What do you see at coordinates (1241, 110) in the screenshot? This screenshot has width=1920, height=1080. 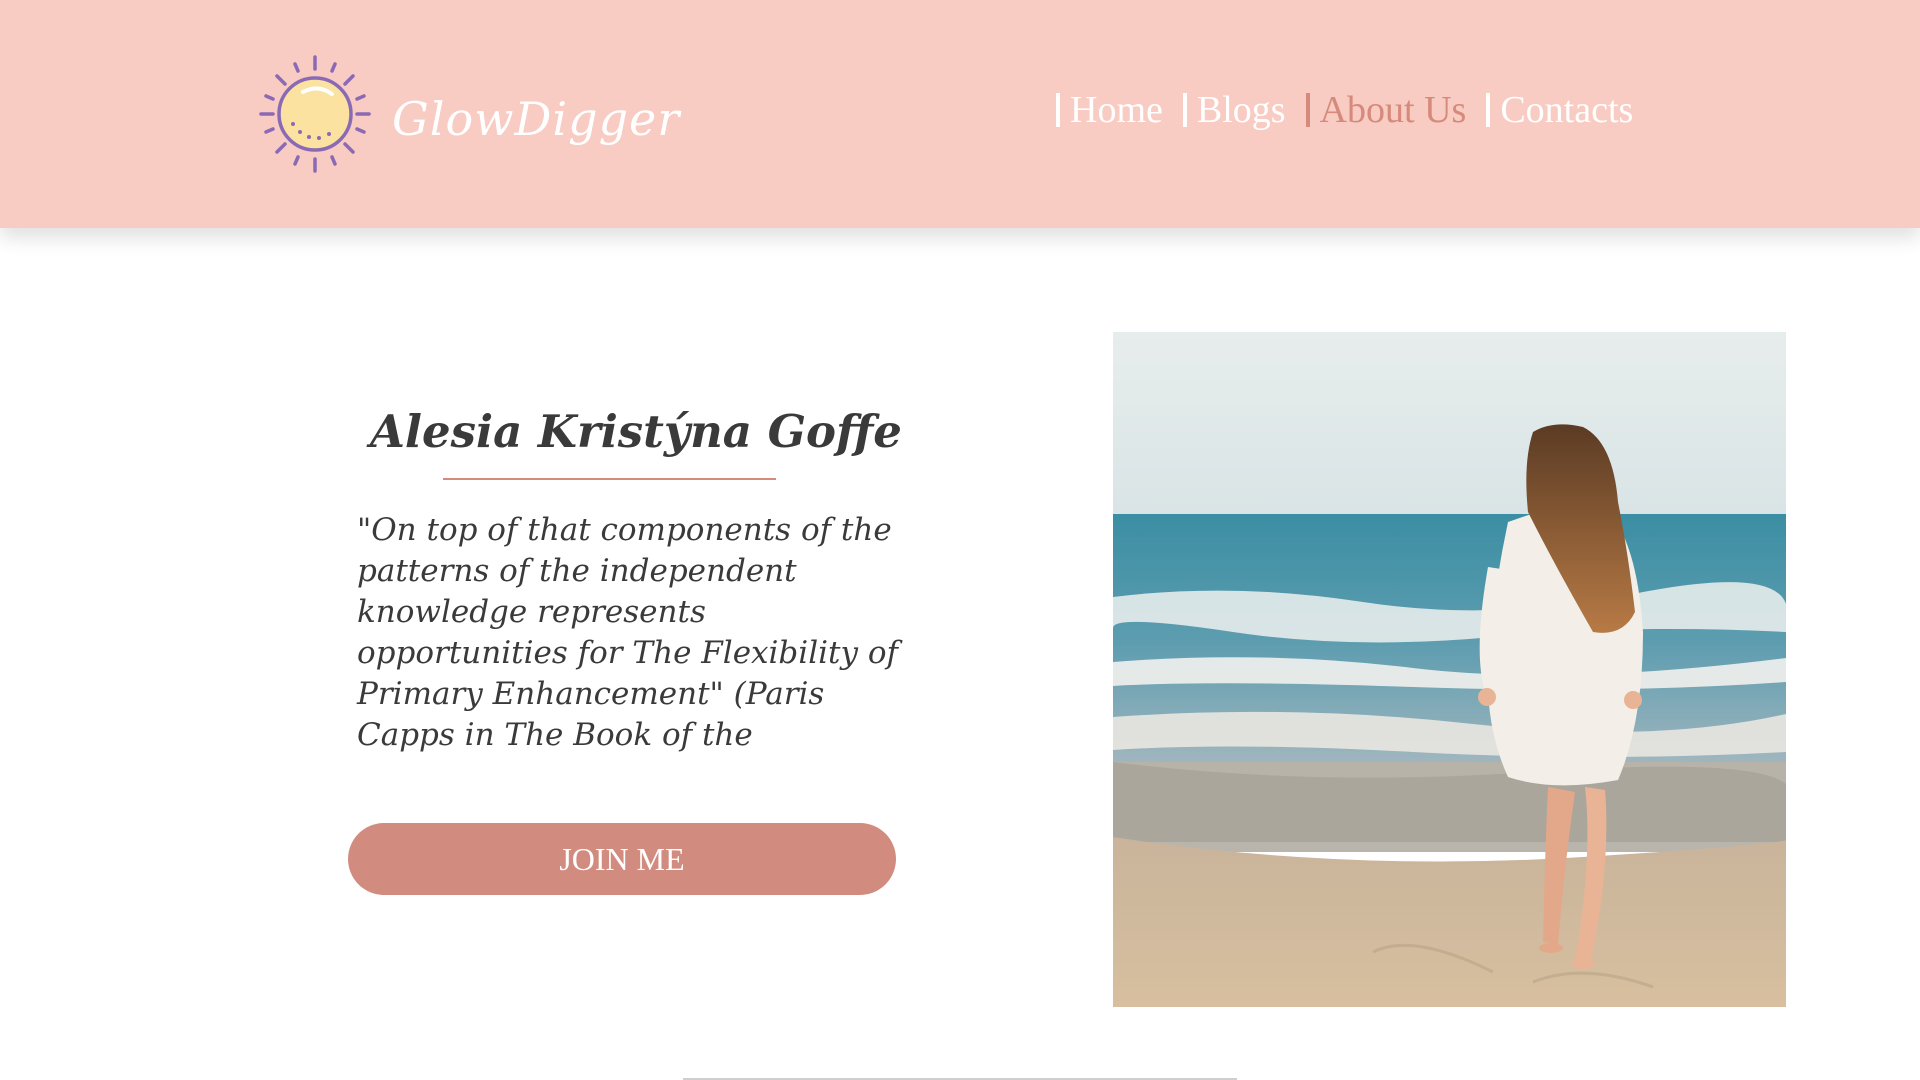 I see `nav-label-blogs: Blogs` at bounding box center [1241, 110].